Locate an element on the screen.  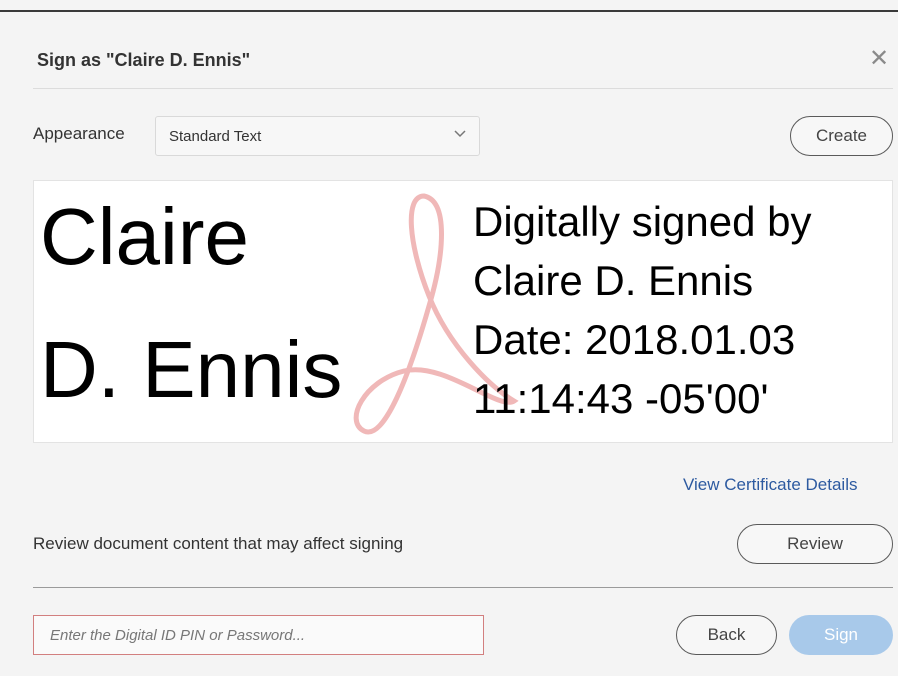
appearance-label: Appearance is located at coordinates (79, 133).